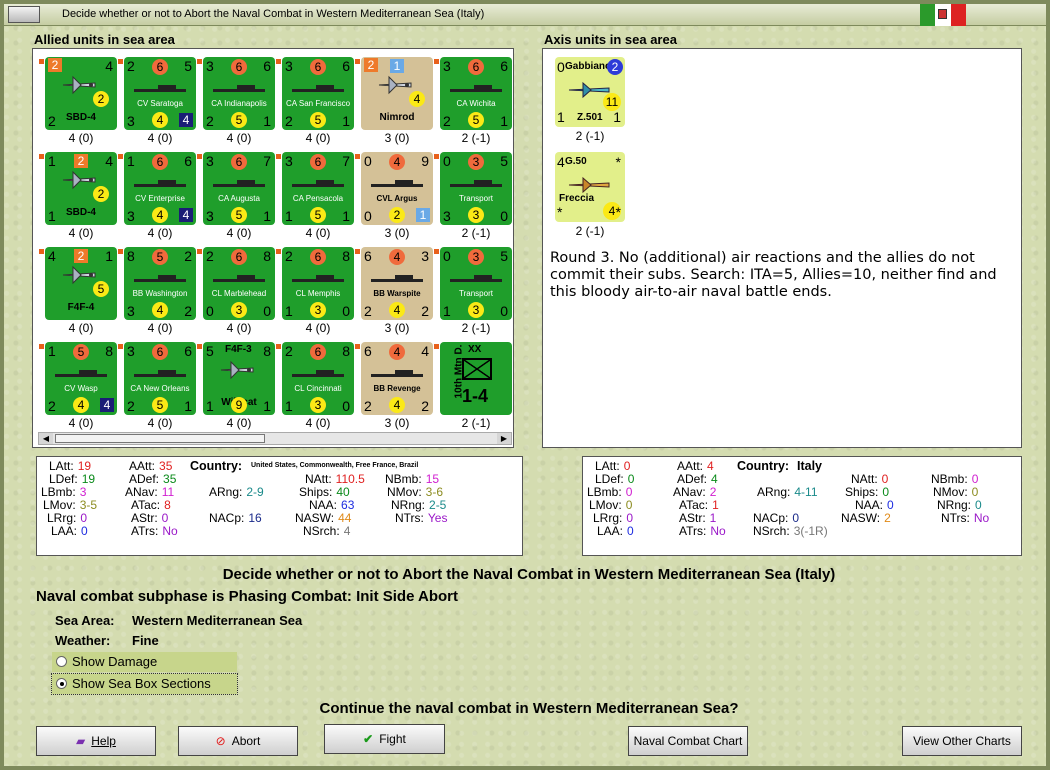 The image size is (1050, 770). I want to click on allied-atrs: No, so click(170, 531).